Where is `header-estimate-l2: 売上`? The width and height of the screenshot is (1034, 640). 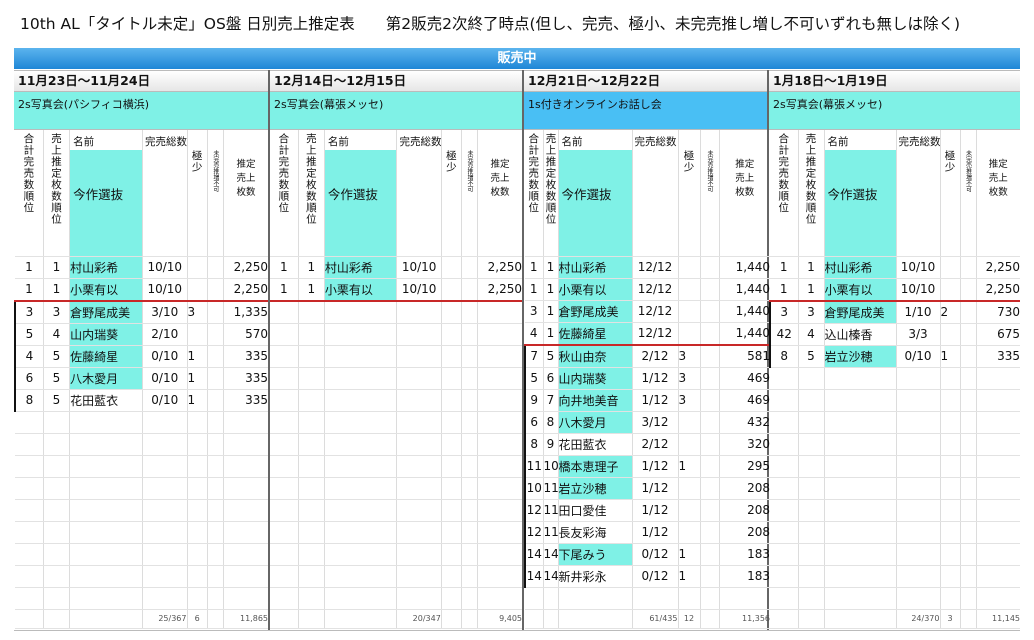
header-estimate-l2: 売上 is located at coordinates (745, 178).